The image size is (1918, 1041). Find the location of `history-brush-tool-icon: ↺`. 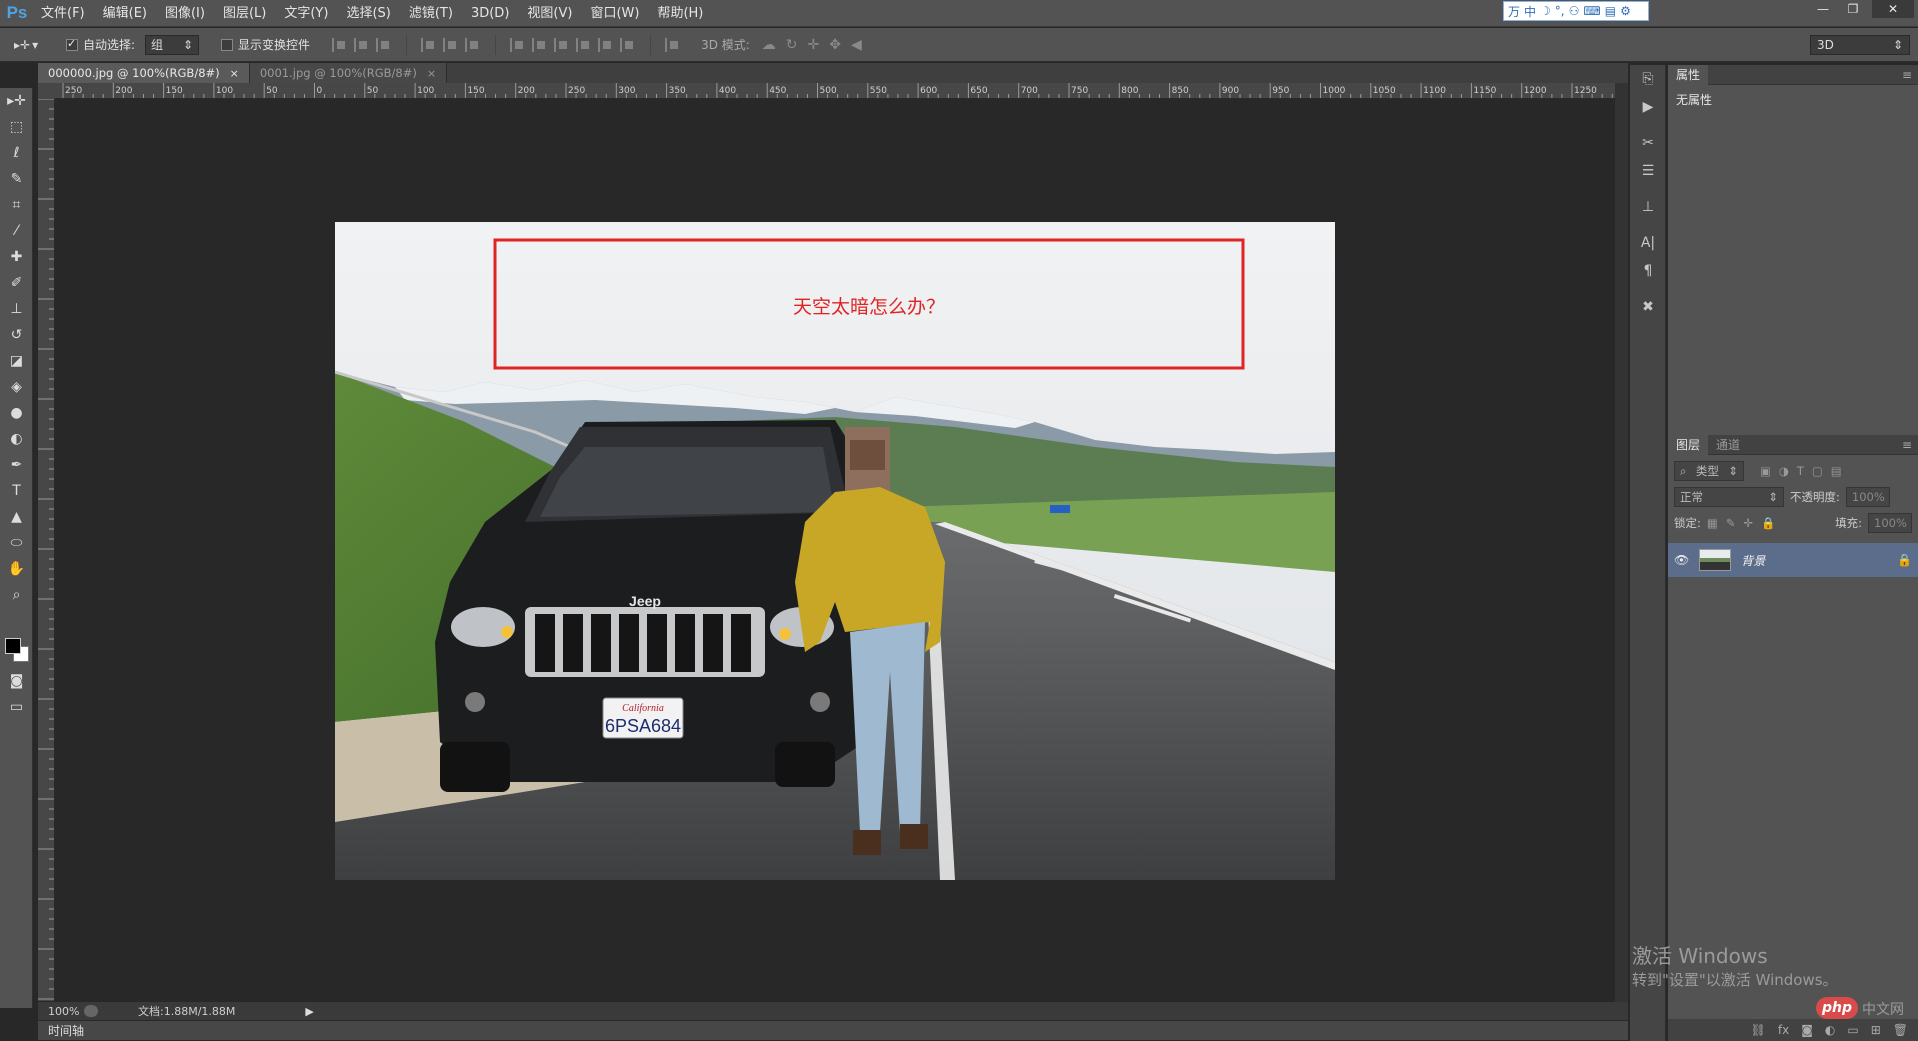

history-brush-tool-icon: ↺ is located at coordinates (16, 335).